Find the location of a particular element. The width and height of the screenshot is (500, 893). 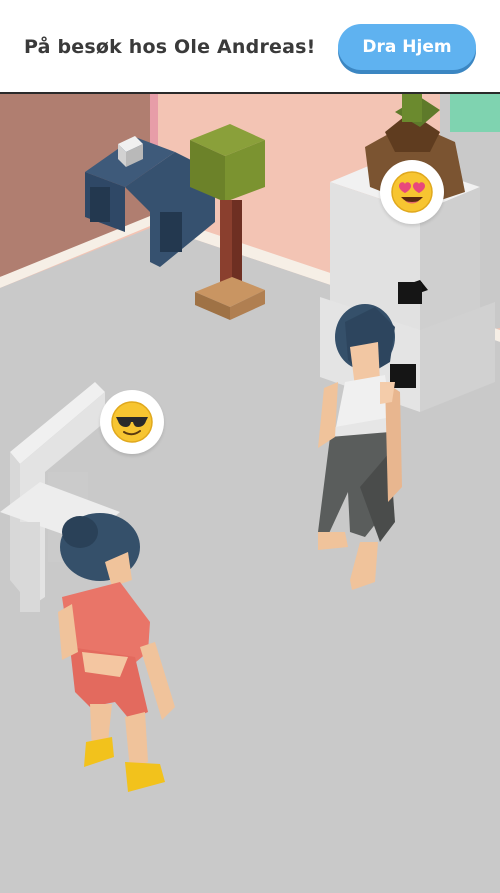

sunglasses-face-icon is located at coordinates (132, 422).